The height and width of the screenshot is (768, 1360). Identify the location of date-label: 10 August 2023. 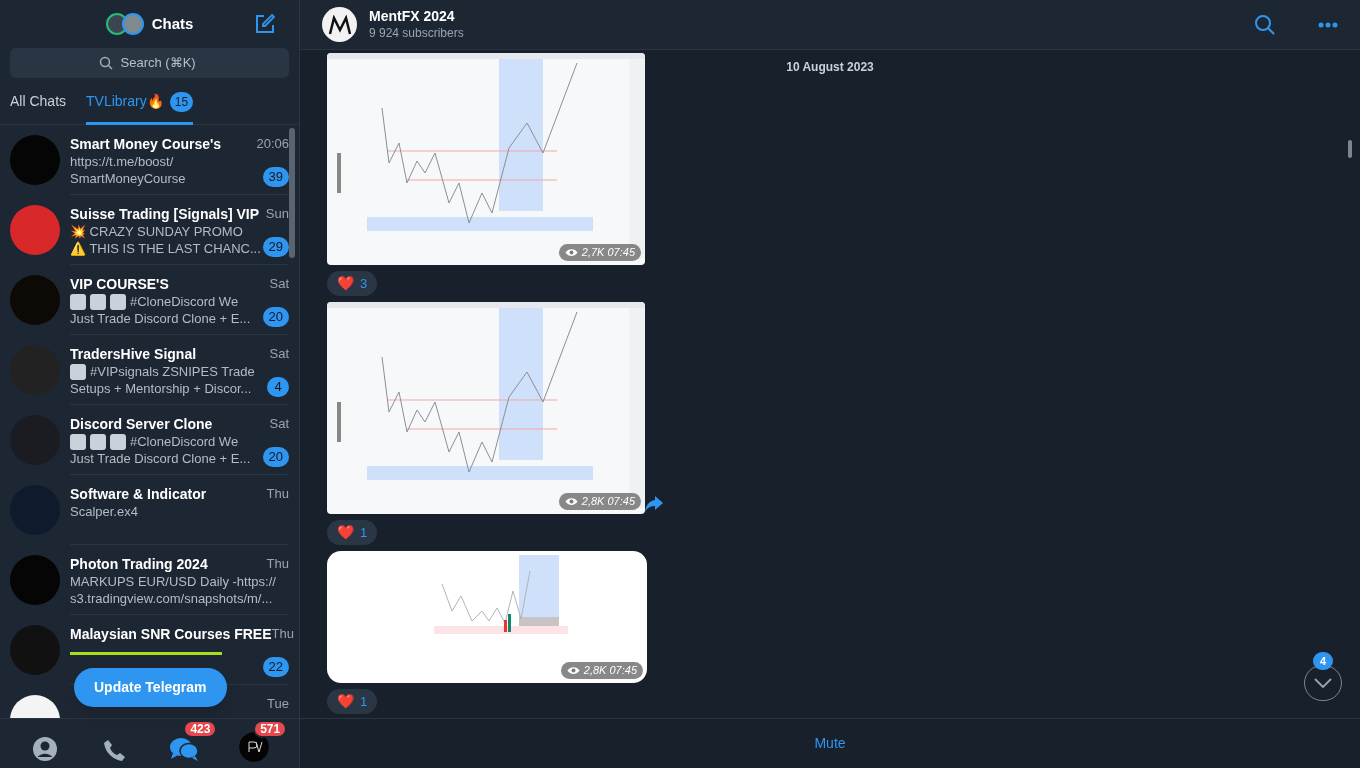
(830, 67).